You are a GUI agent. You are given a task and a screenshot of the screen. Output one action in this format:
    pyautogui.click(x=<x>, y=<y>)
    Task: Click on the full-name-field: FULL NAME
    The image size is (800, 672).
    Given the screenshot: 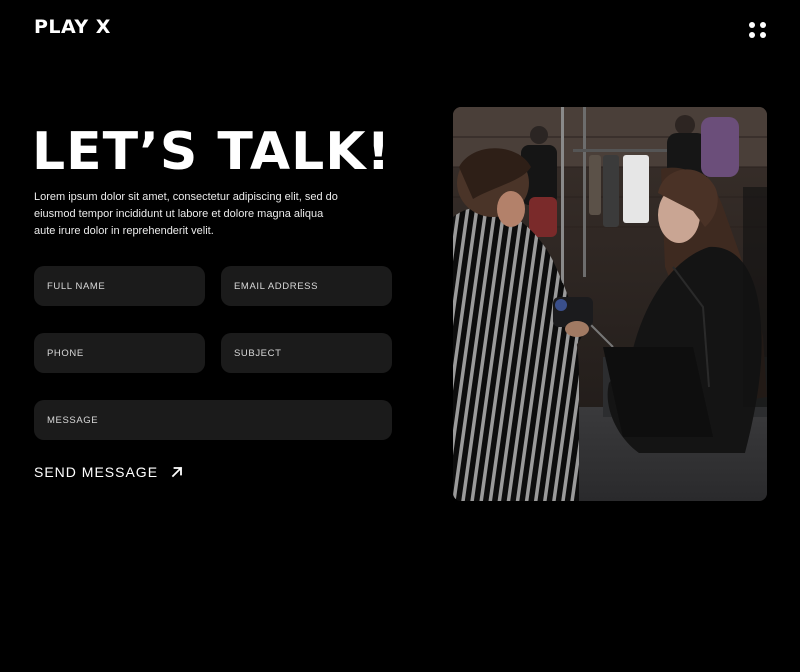 What is the action you would take?
    pyautogui.click(x=119, y=286)
    